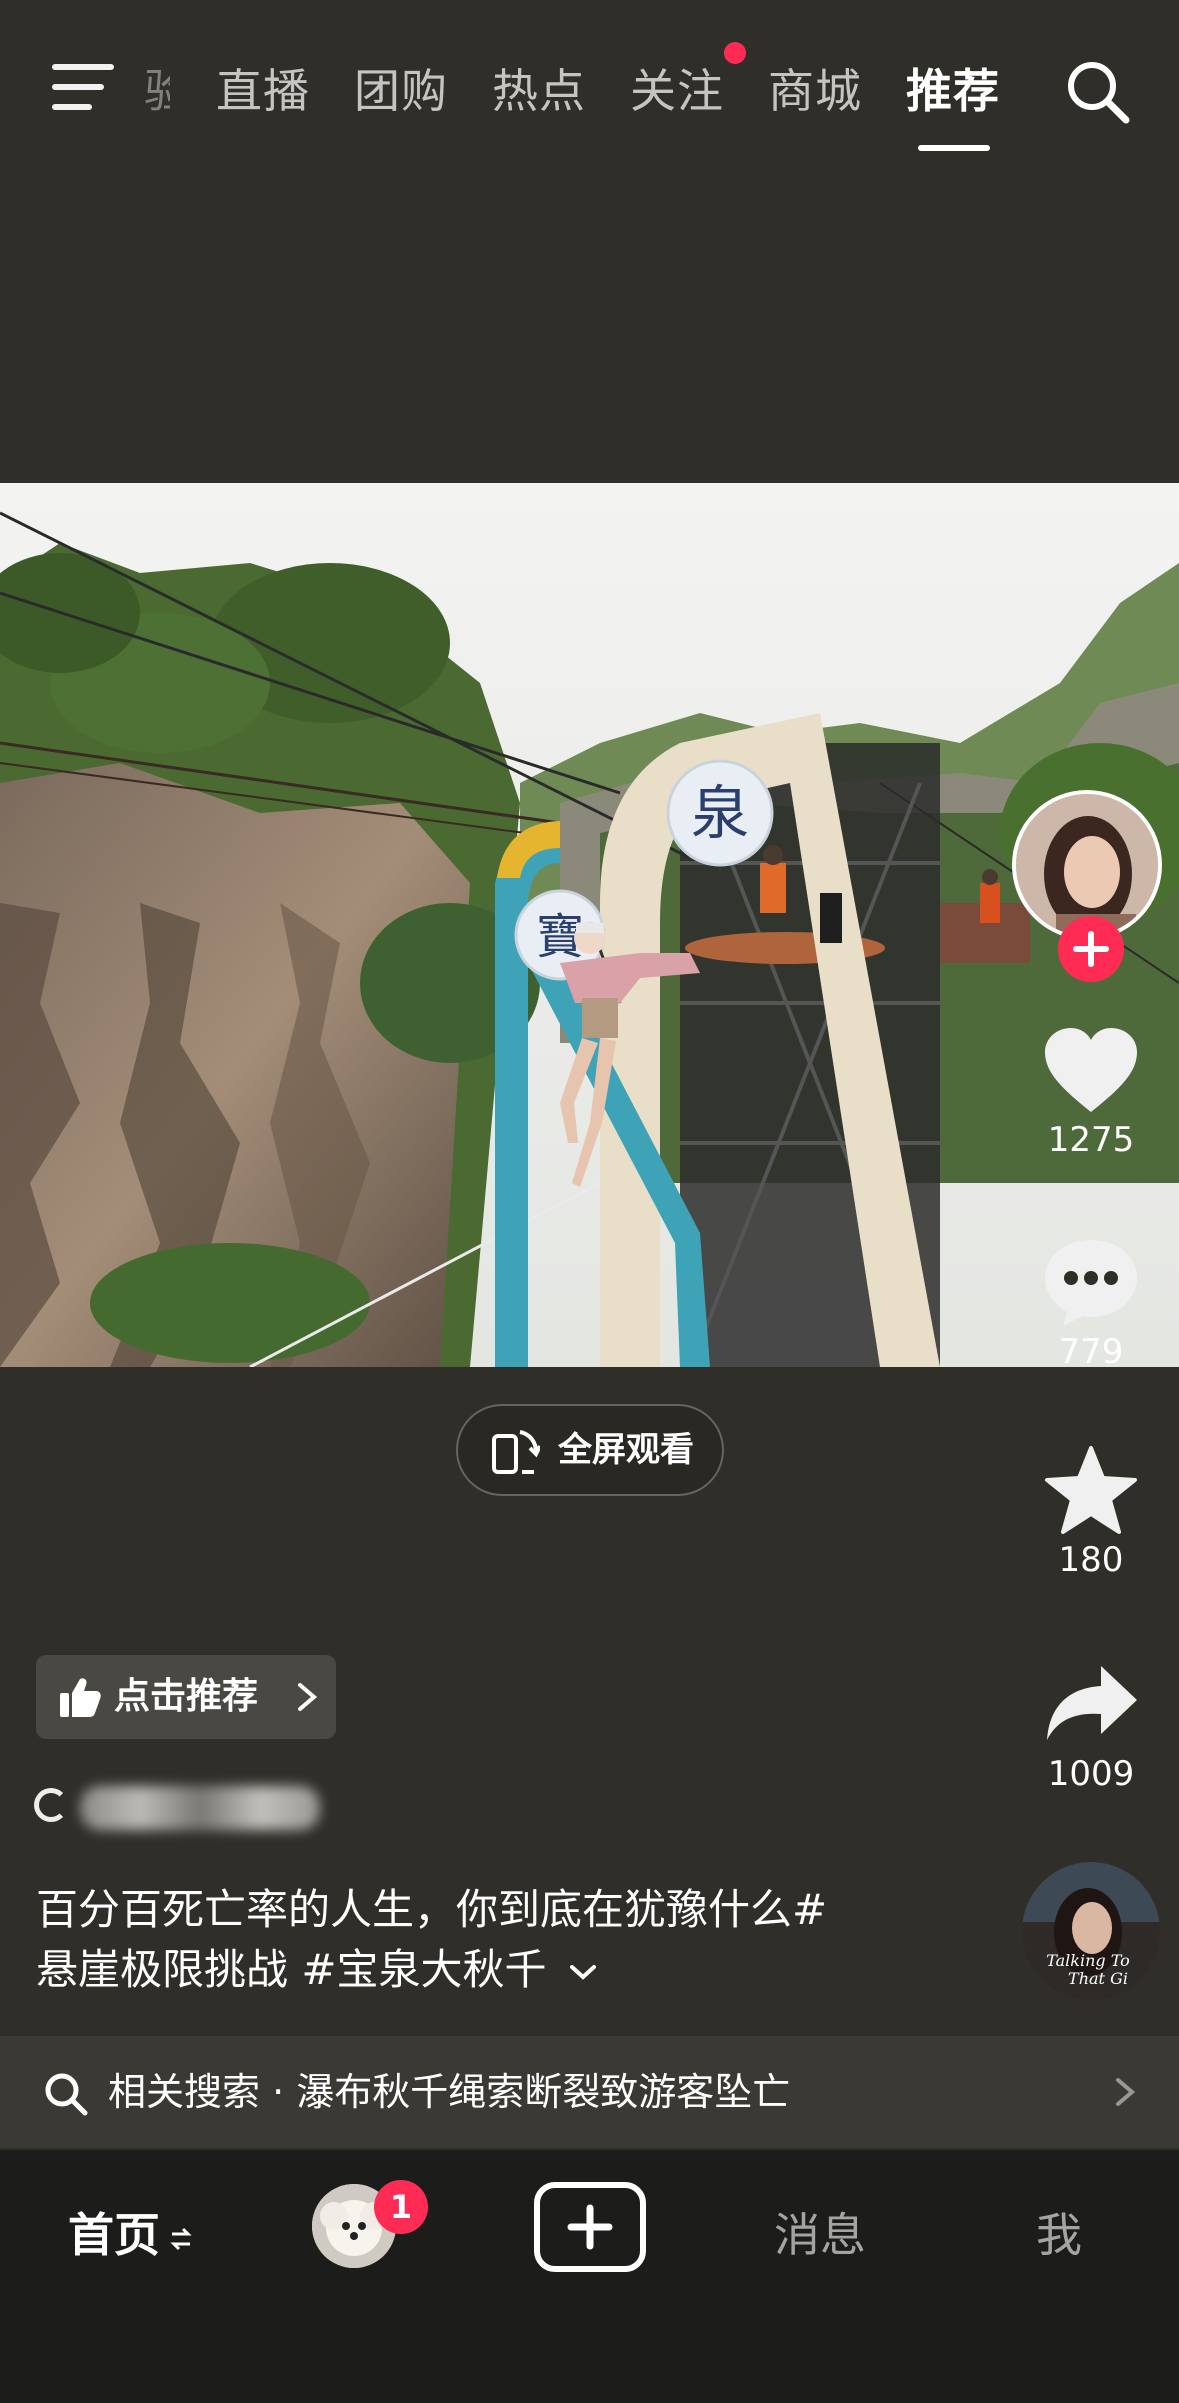 The width and height of the screenshot is (1179, 2403). I want to click on related-search-bar: 相关搜索 · 瀑布秋千绳索断裂致游客坠亡, so click(589, 2092).